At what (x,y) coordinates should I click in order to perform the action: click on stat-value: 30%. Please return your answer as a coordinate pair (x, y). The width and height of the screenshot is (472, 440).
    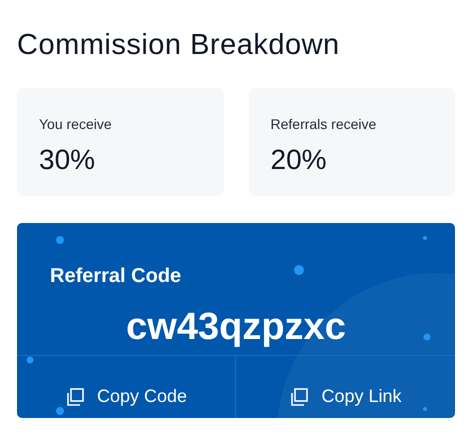
    Looking at the image, I should click on (67, 160).